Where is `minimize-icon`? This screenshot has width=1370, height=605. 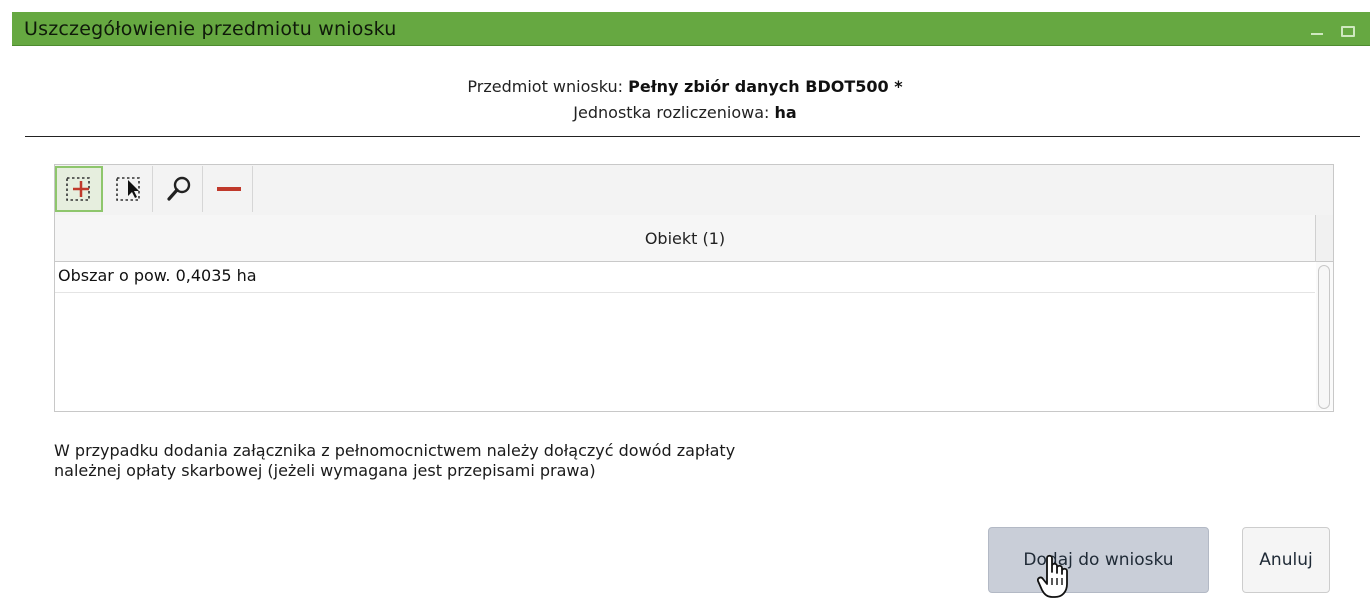
minimize-icon is located at coordinates (1317, 30).